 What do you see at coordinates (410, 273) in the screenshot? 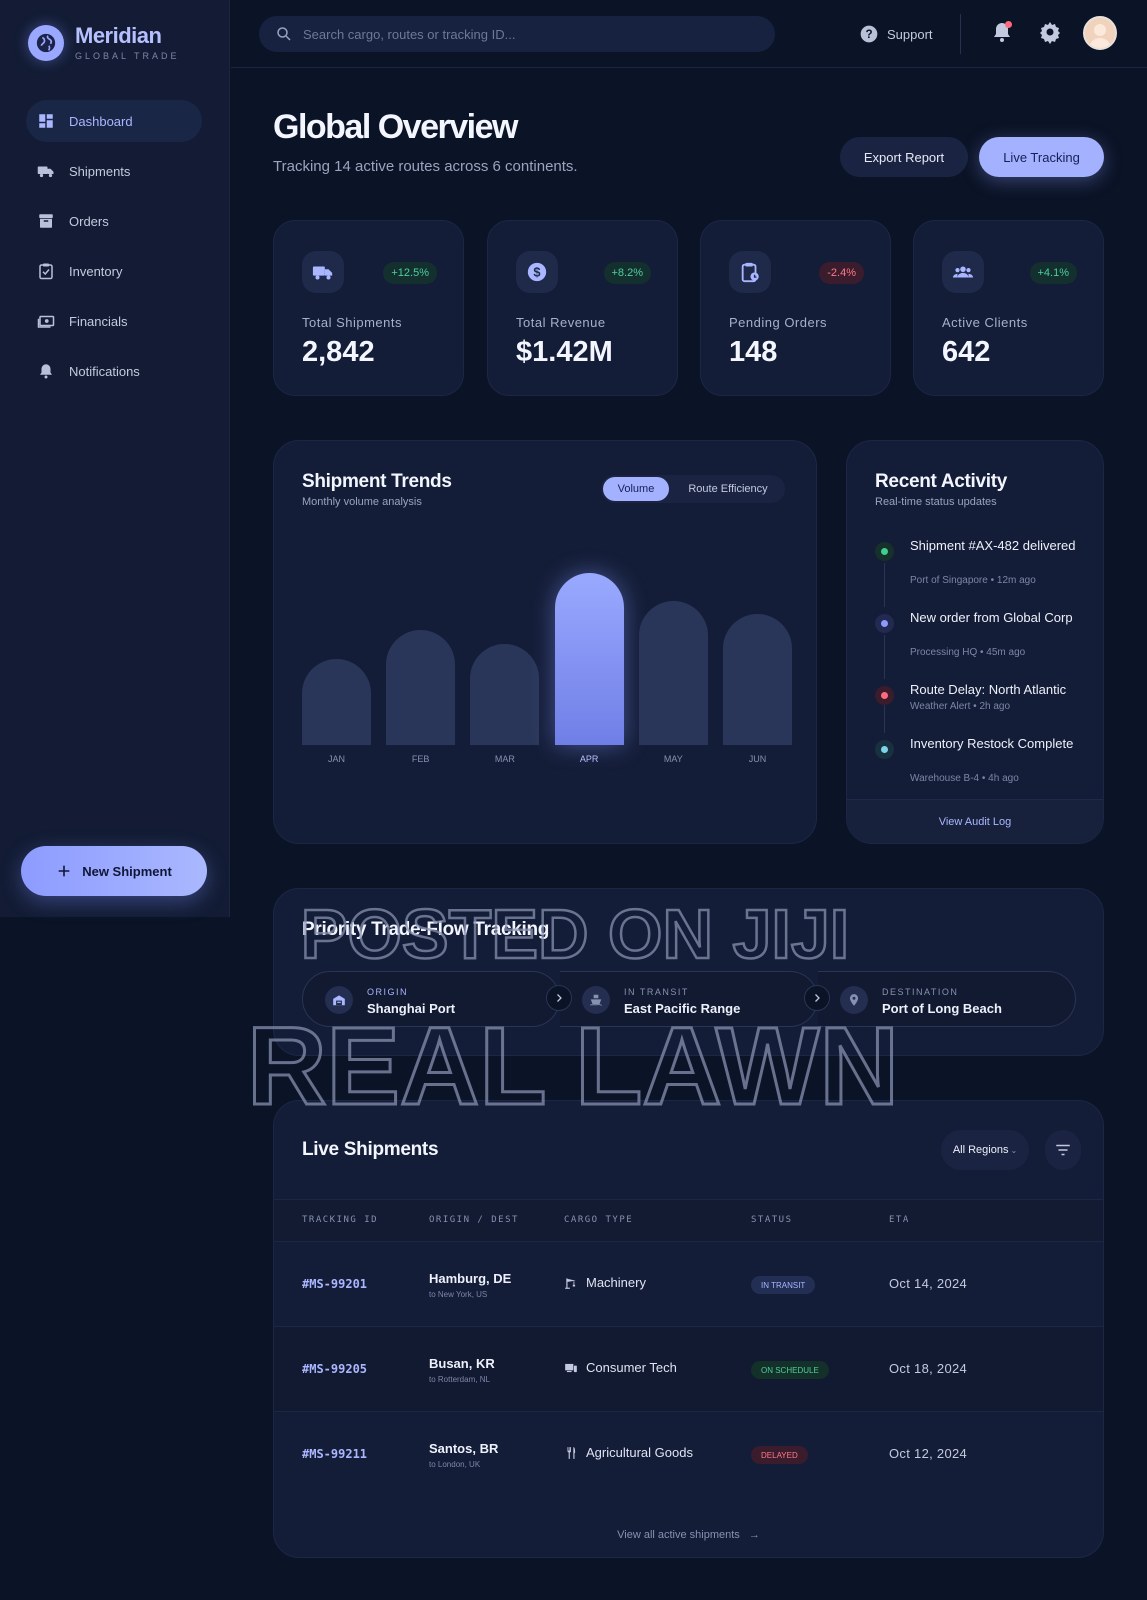
I see `stat-change-badge: +12.5%` at bounding box center [410, 273].